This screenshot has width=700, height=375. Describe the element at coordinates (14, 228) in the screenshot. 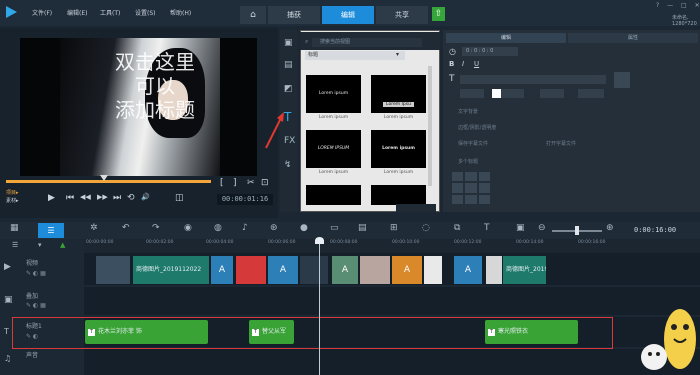

I see `storyboard-view-icon: ▦` at that location.